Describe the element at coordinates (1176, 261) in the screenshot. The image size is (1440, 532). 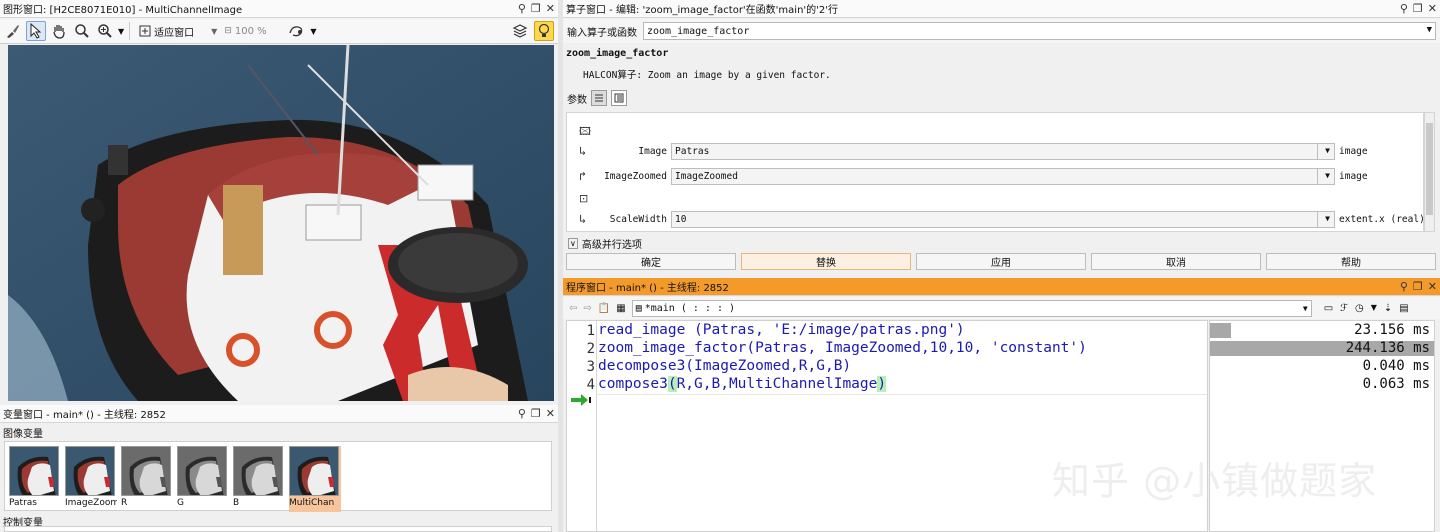
I see `cancel-button: 取消` at that location.